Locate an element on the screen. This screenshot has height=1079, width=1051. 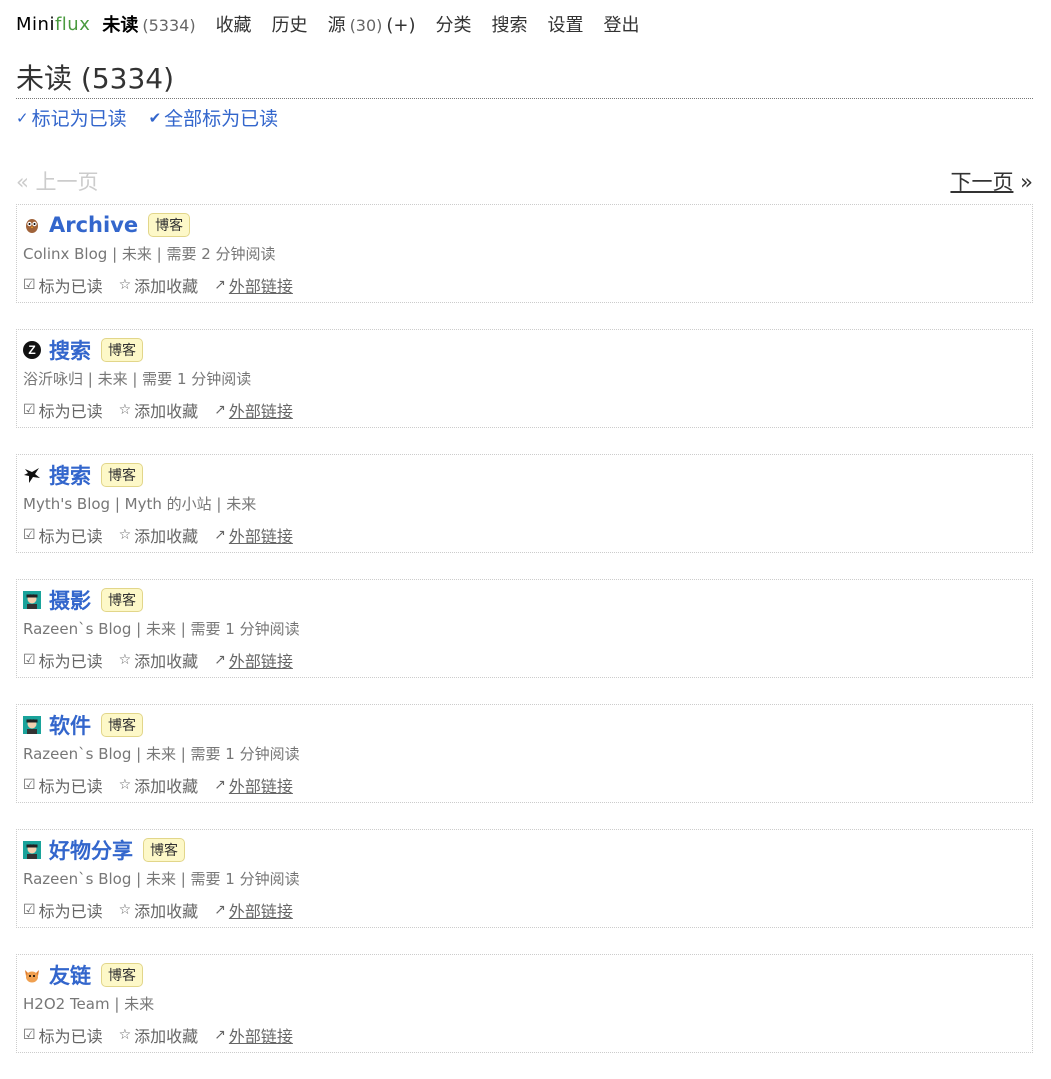
next-page-wrap: 下一页 » is located at coordinates (991, 181).